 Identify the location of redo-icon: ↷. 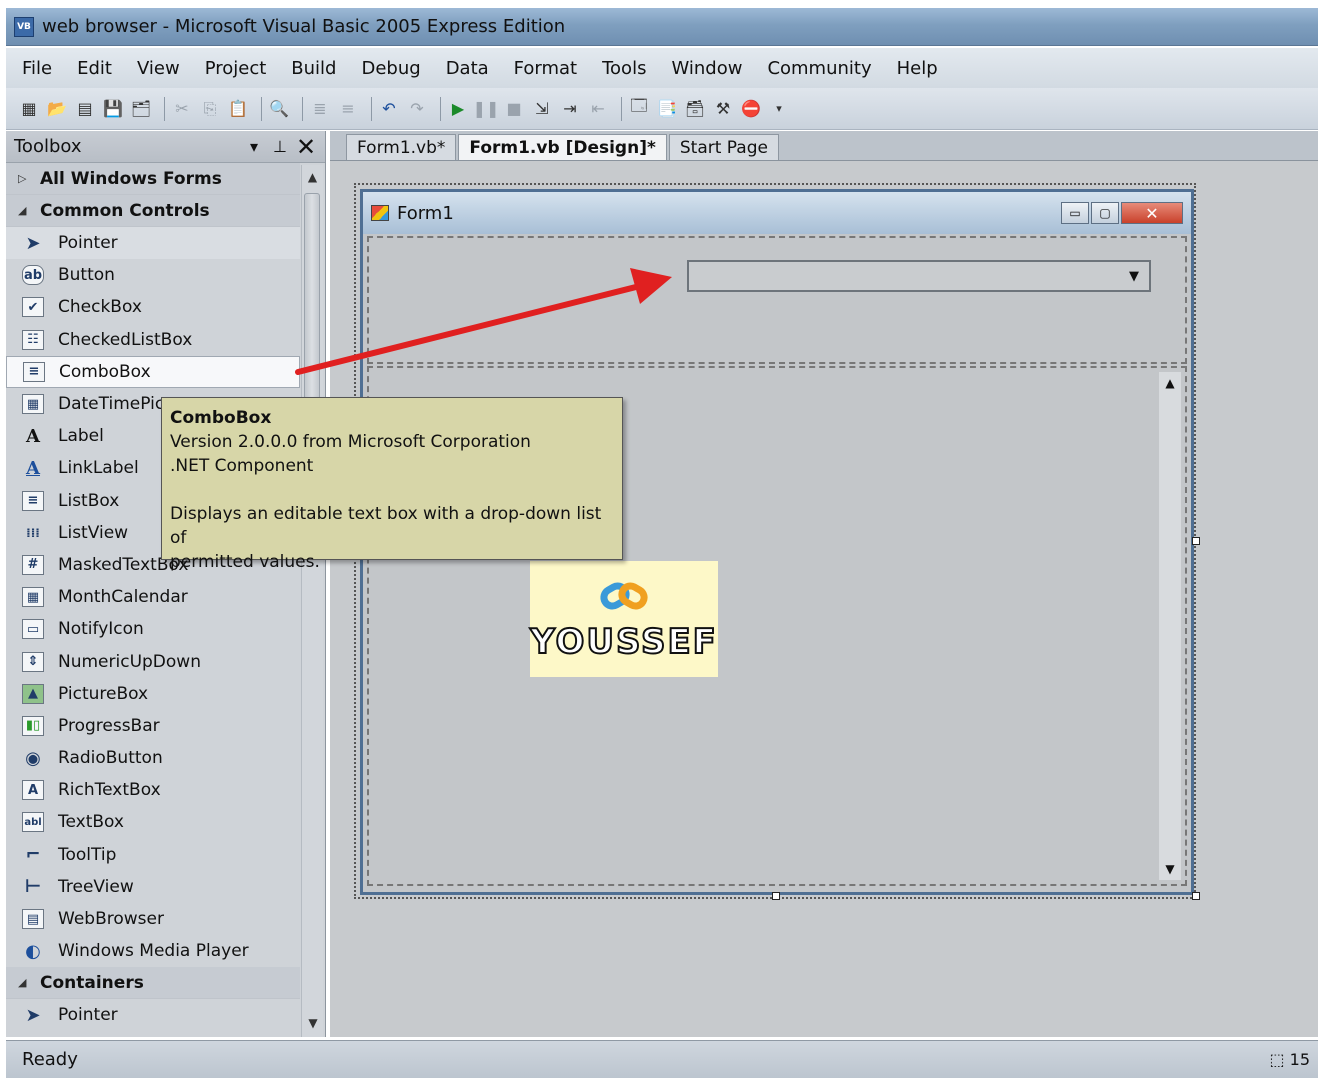
(417, 109).